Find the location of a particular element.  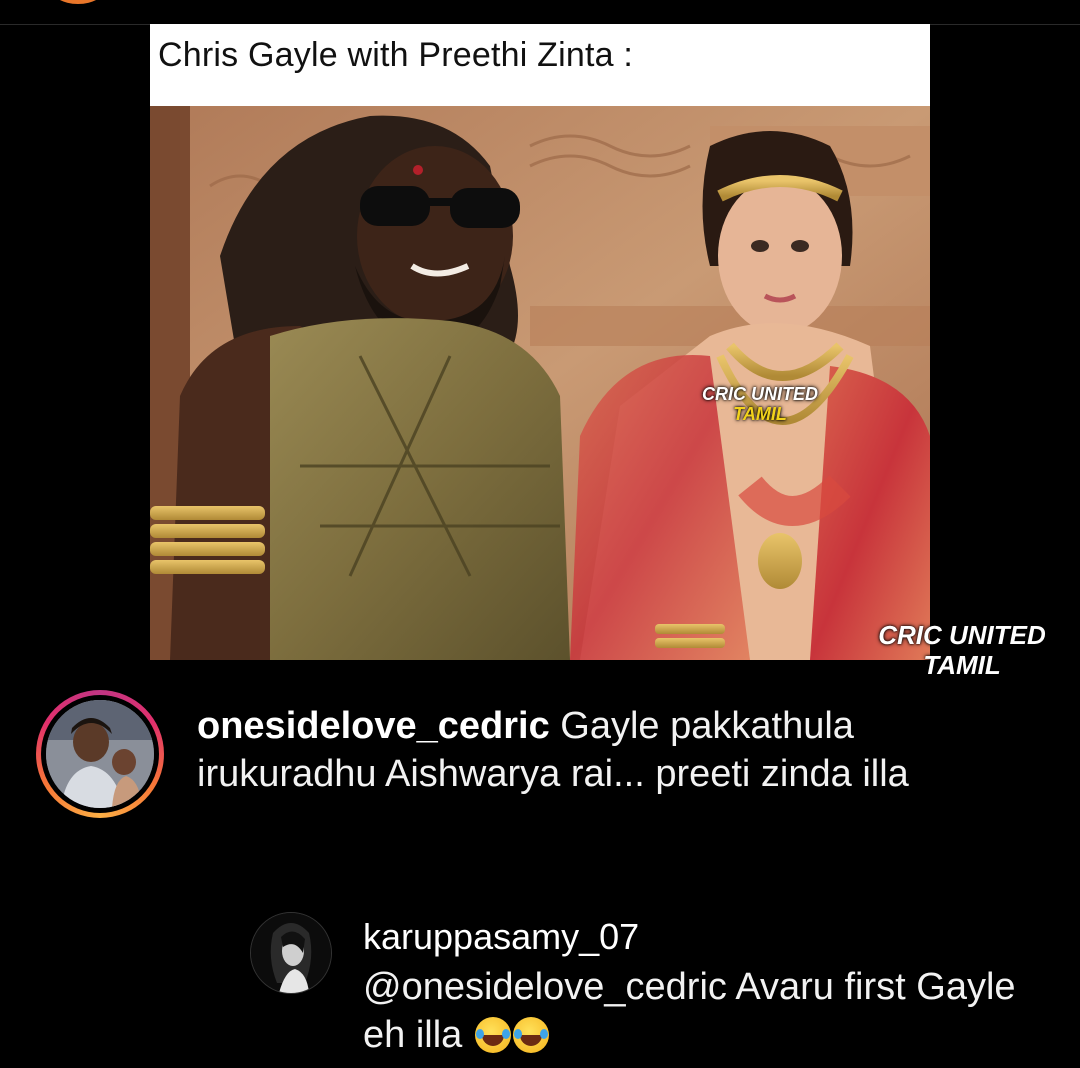

watermark-logo-corner: CRIC UNITED TAMIL is located at coordinates (962, 650).